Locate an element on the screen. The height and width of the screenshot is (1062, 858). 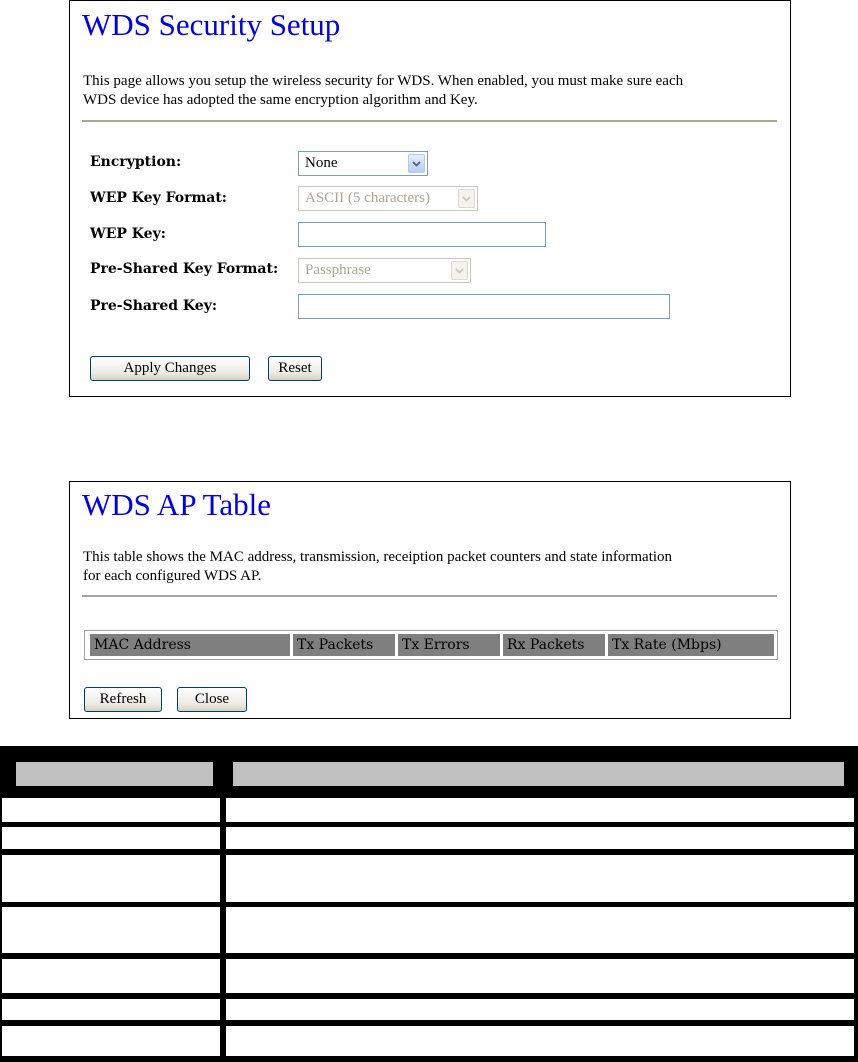
column-header-tx-errors: Tx Errors is located at coordinates (449, 645).